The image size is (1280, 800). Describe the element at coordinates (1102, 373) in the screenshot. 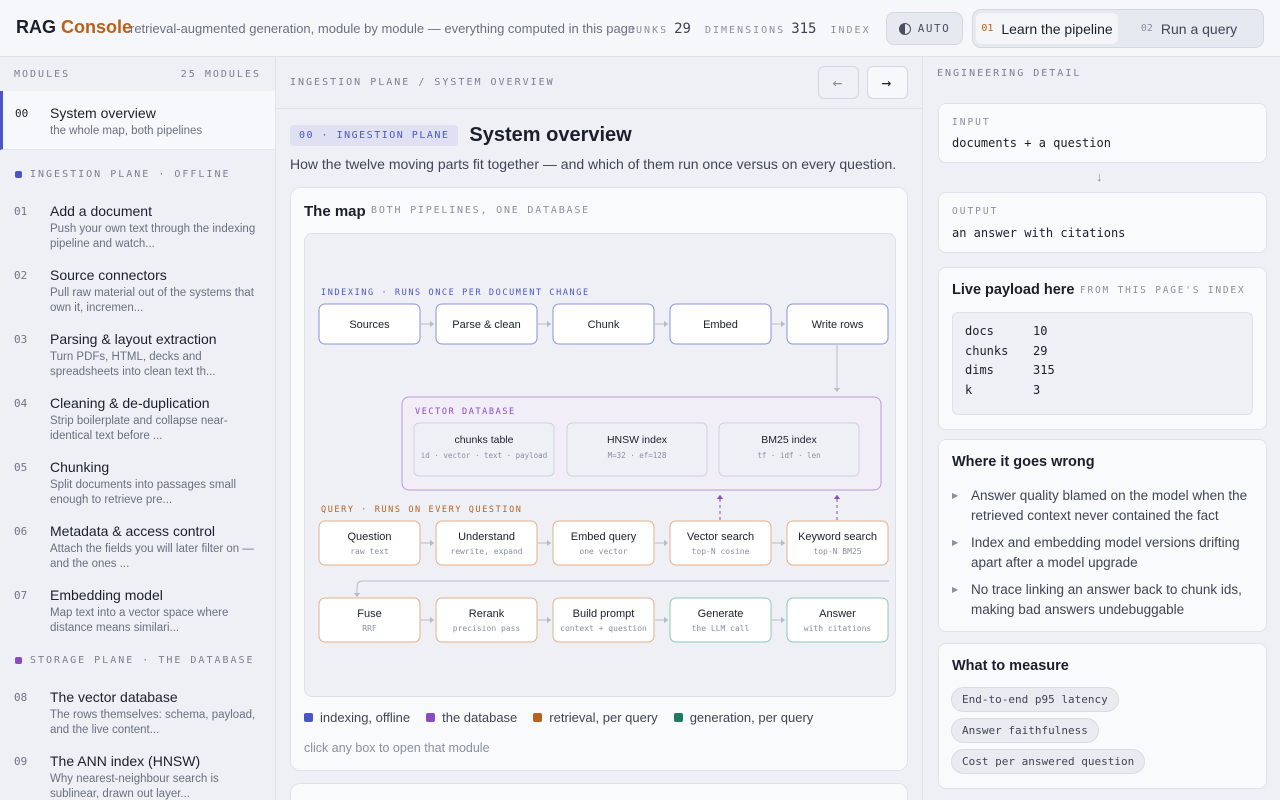

I see `payload-row: dims 315` at that location.